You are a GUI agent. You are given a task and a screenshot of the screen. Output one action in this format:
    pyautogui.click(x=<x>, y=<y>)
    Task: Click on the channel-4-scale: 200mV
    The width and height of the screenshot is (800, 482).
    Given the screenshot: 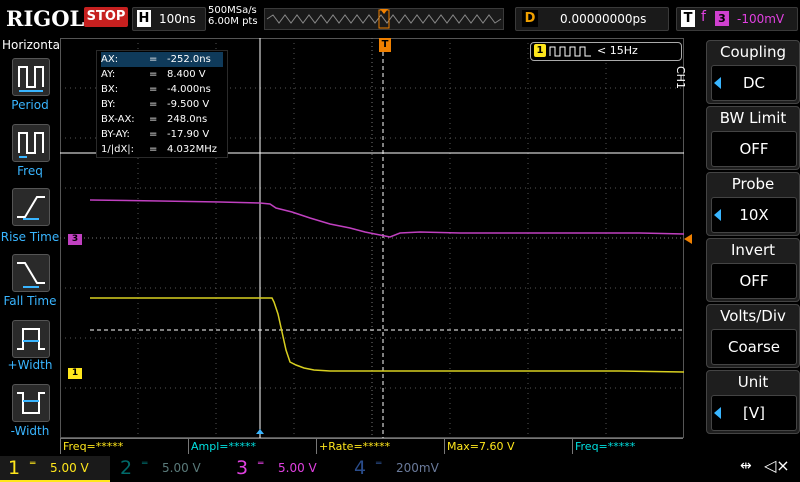 What is the action you would take?
    pyautogui.click(x=417, y=468)
    